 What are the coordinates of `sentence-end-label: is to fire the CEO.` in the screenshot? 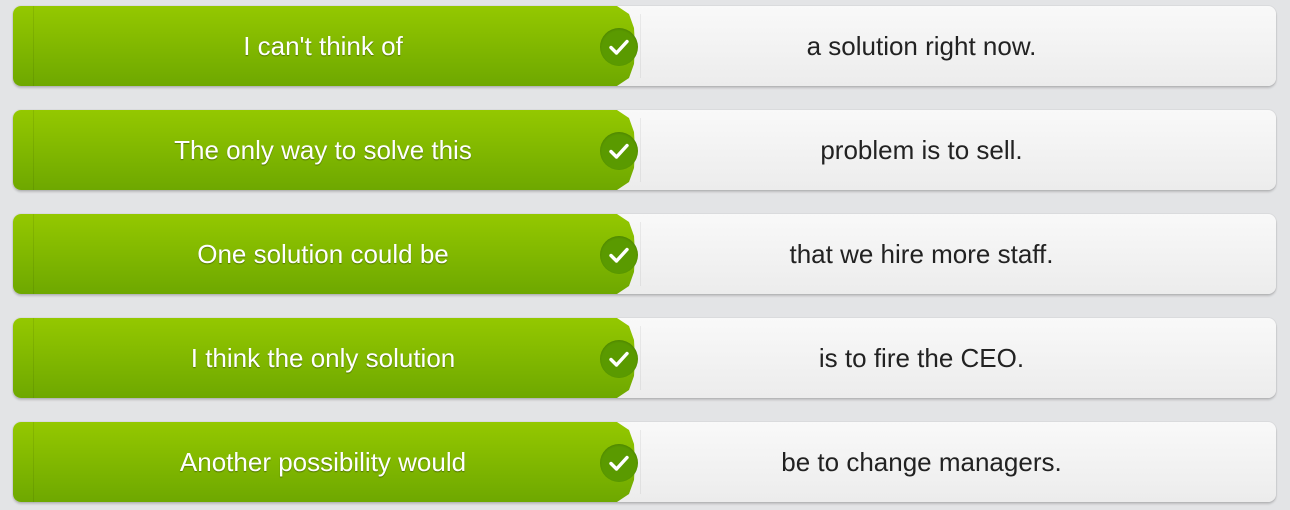 It's located at (921, 358).